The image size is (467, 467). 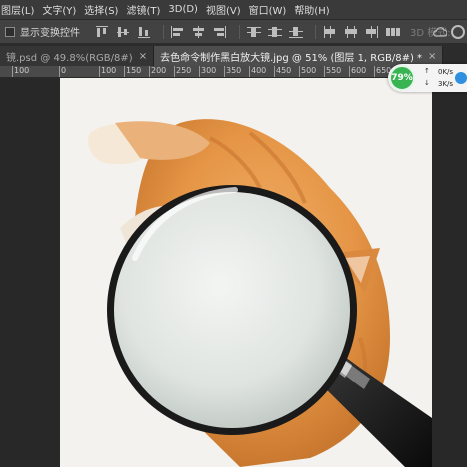 I want to click on download-arrow-icon: ↓, so click(x=427, y=83).